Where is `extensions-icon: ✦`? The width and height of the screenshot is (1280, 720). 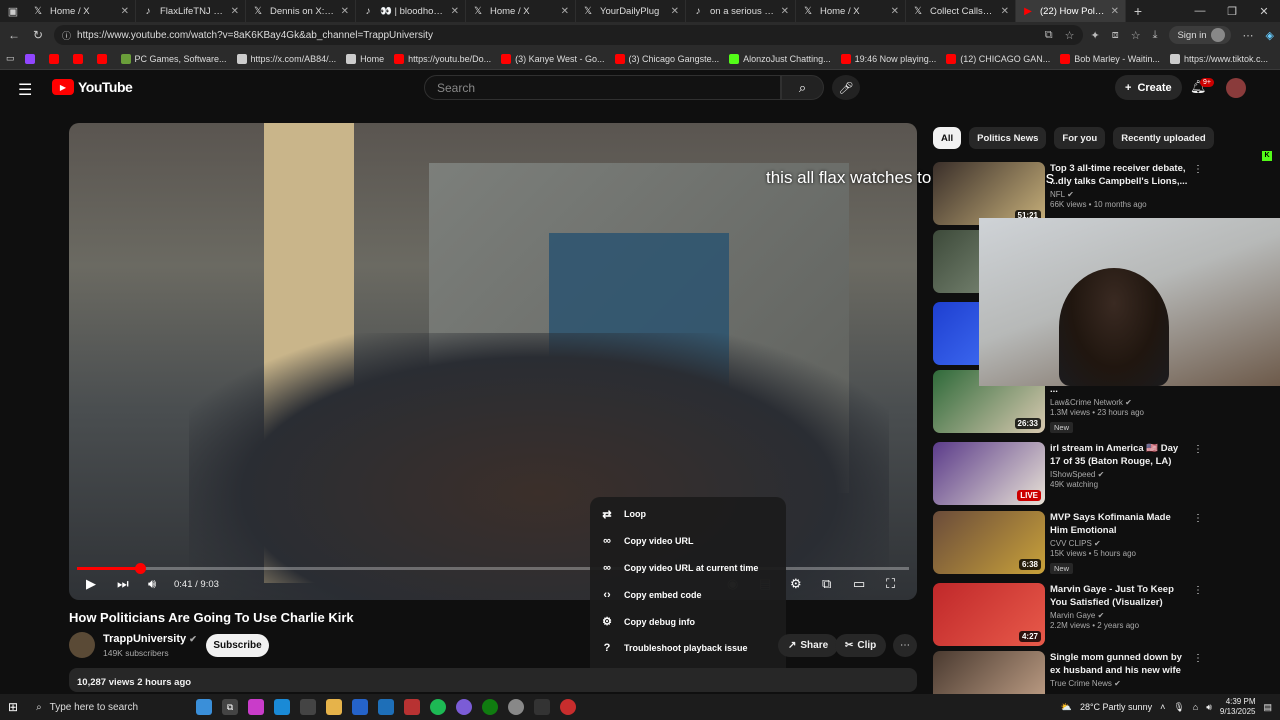
extensions-icon: ✦ is located at coordinates (1095, 35).